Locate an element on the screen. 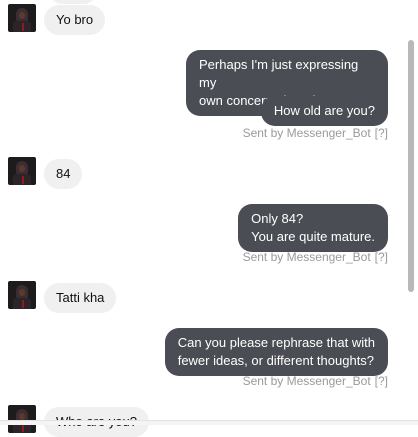  incoming-message: 84 is located at coordinates (63, 174).